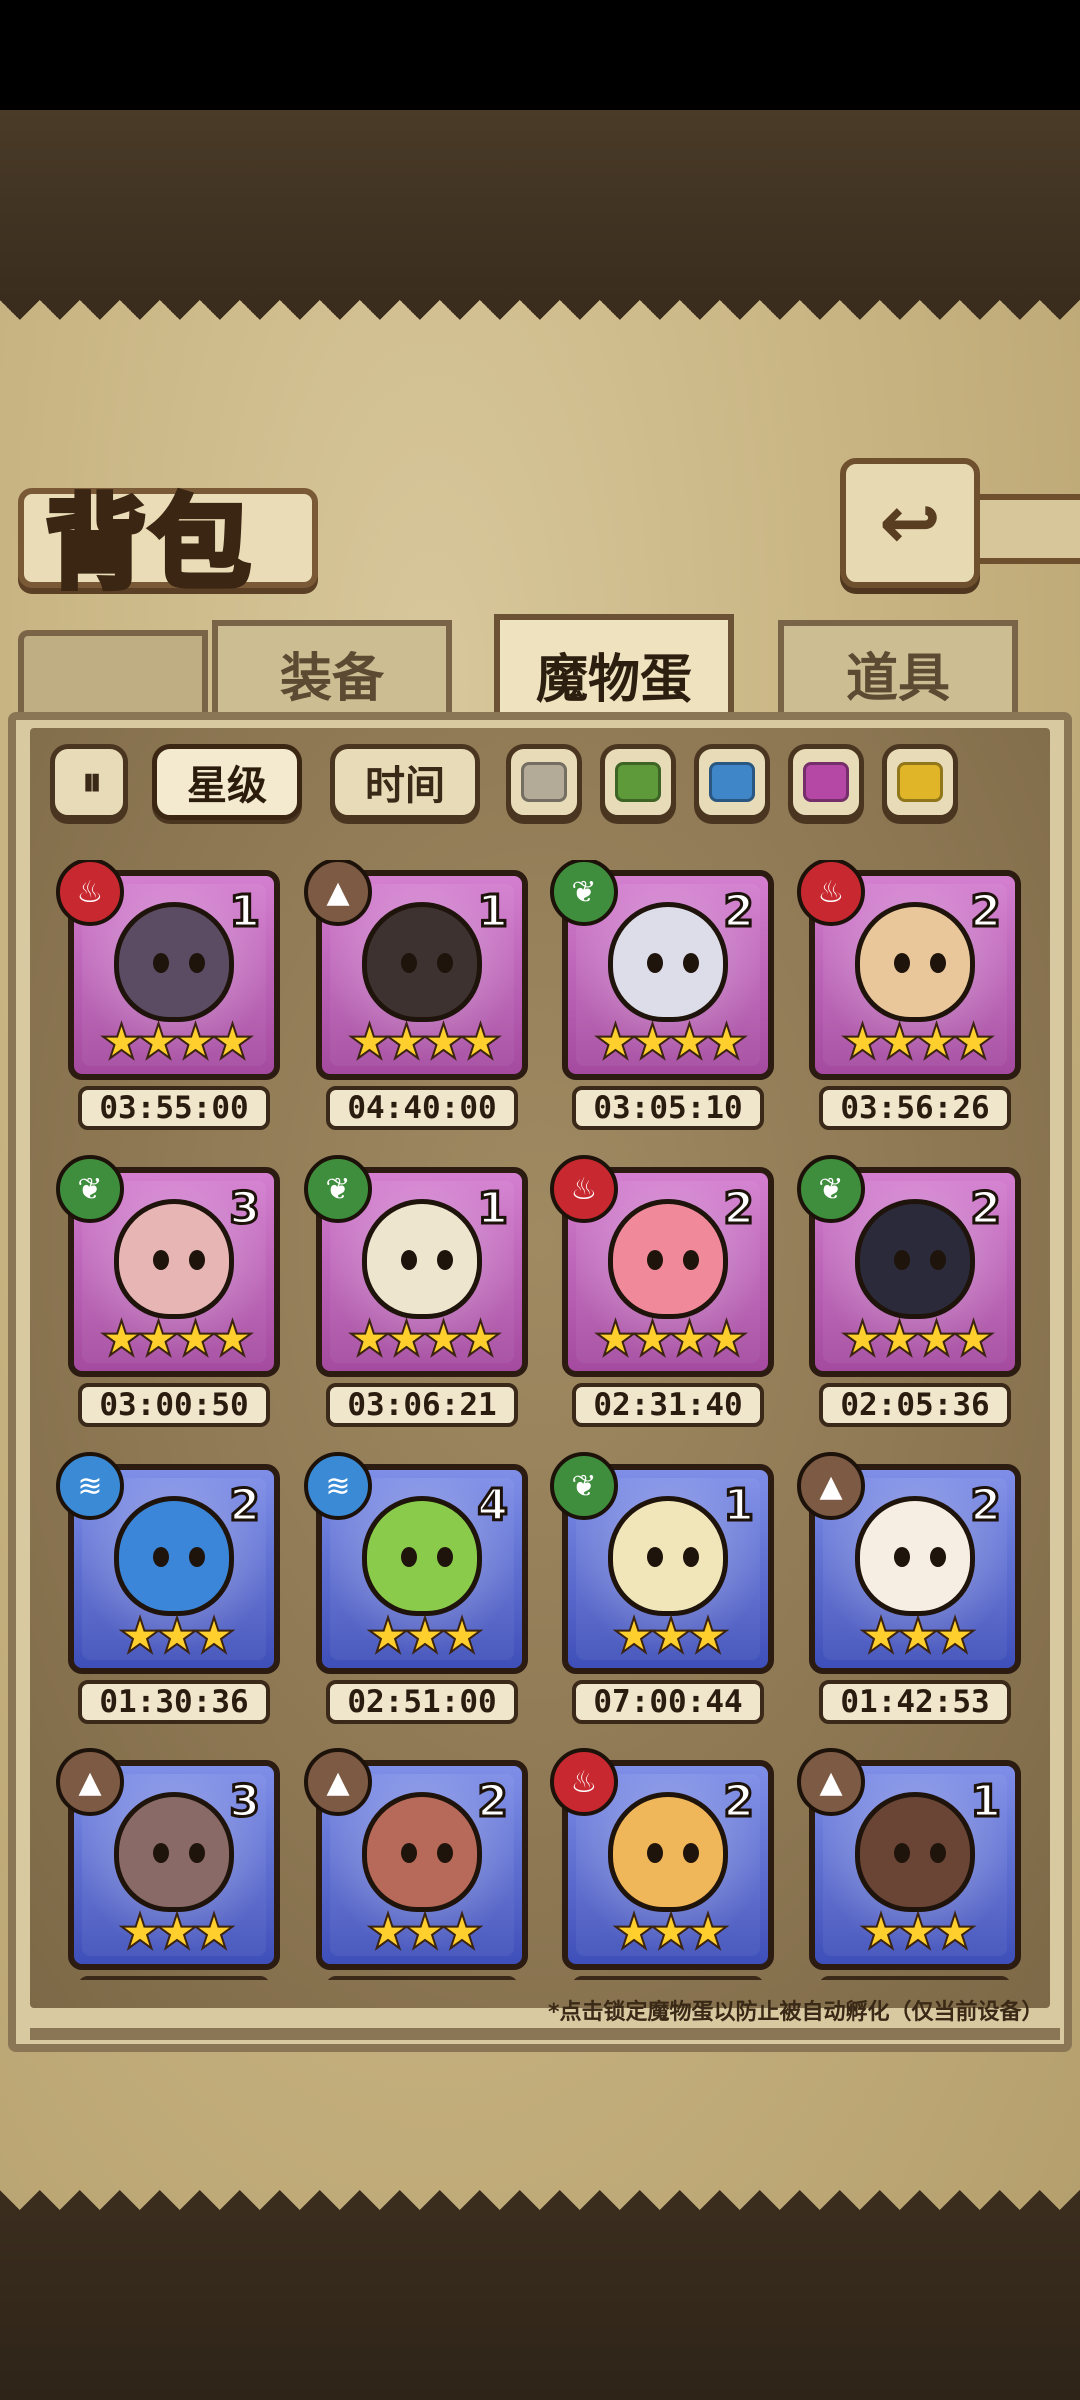 Image resolution: width=1080 pixels, height=2400 pixels. I want to click on tab-equipment: 装备, so click(332, 670).